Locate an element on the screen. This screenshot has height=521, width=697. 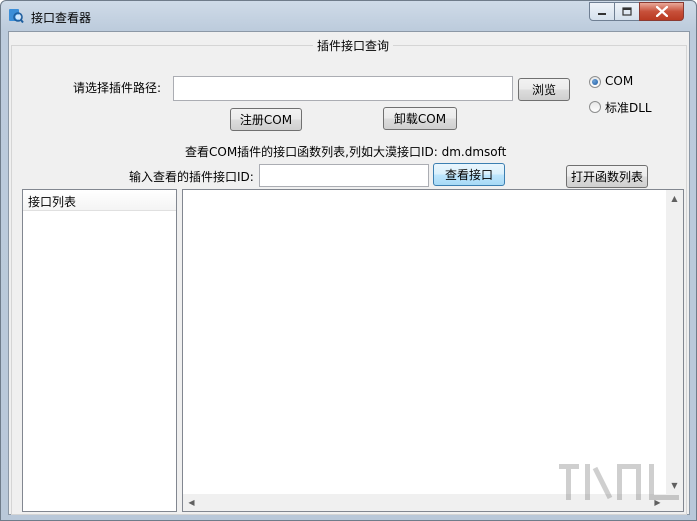
vertical-scrollbar: ▲ ▼ is located at coordinates (674, 342).